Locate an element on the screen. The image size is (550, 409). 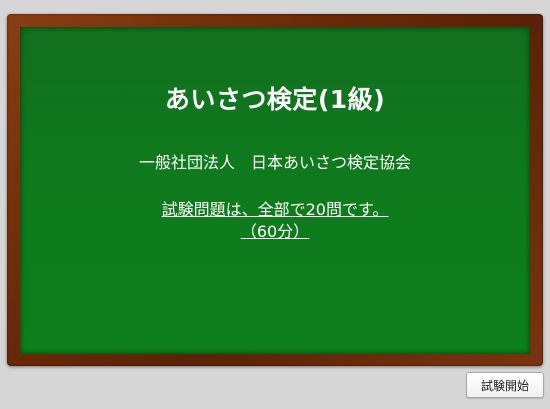
organization-name: 一般社団法人 日本あいさつ検定協会 is located at coordinates (274, 162).